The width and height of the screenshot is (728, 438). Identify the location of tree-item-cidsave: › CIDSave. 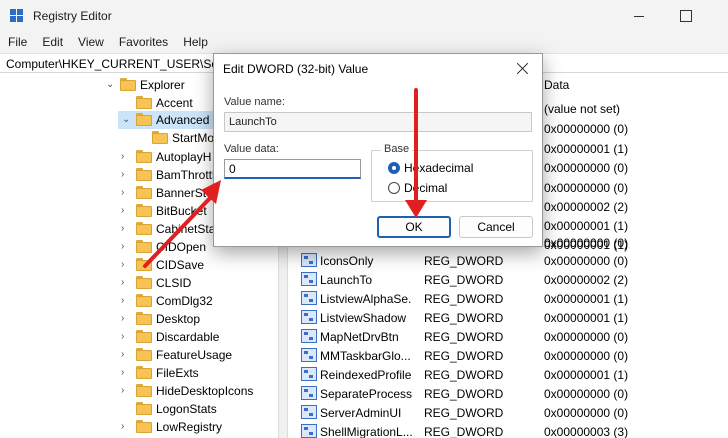
(135, 265).